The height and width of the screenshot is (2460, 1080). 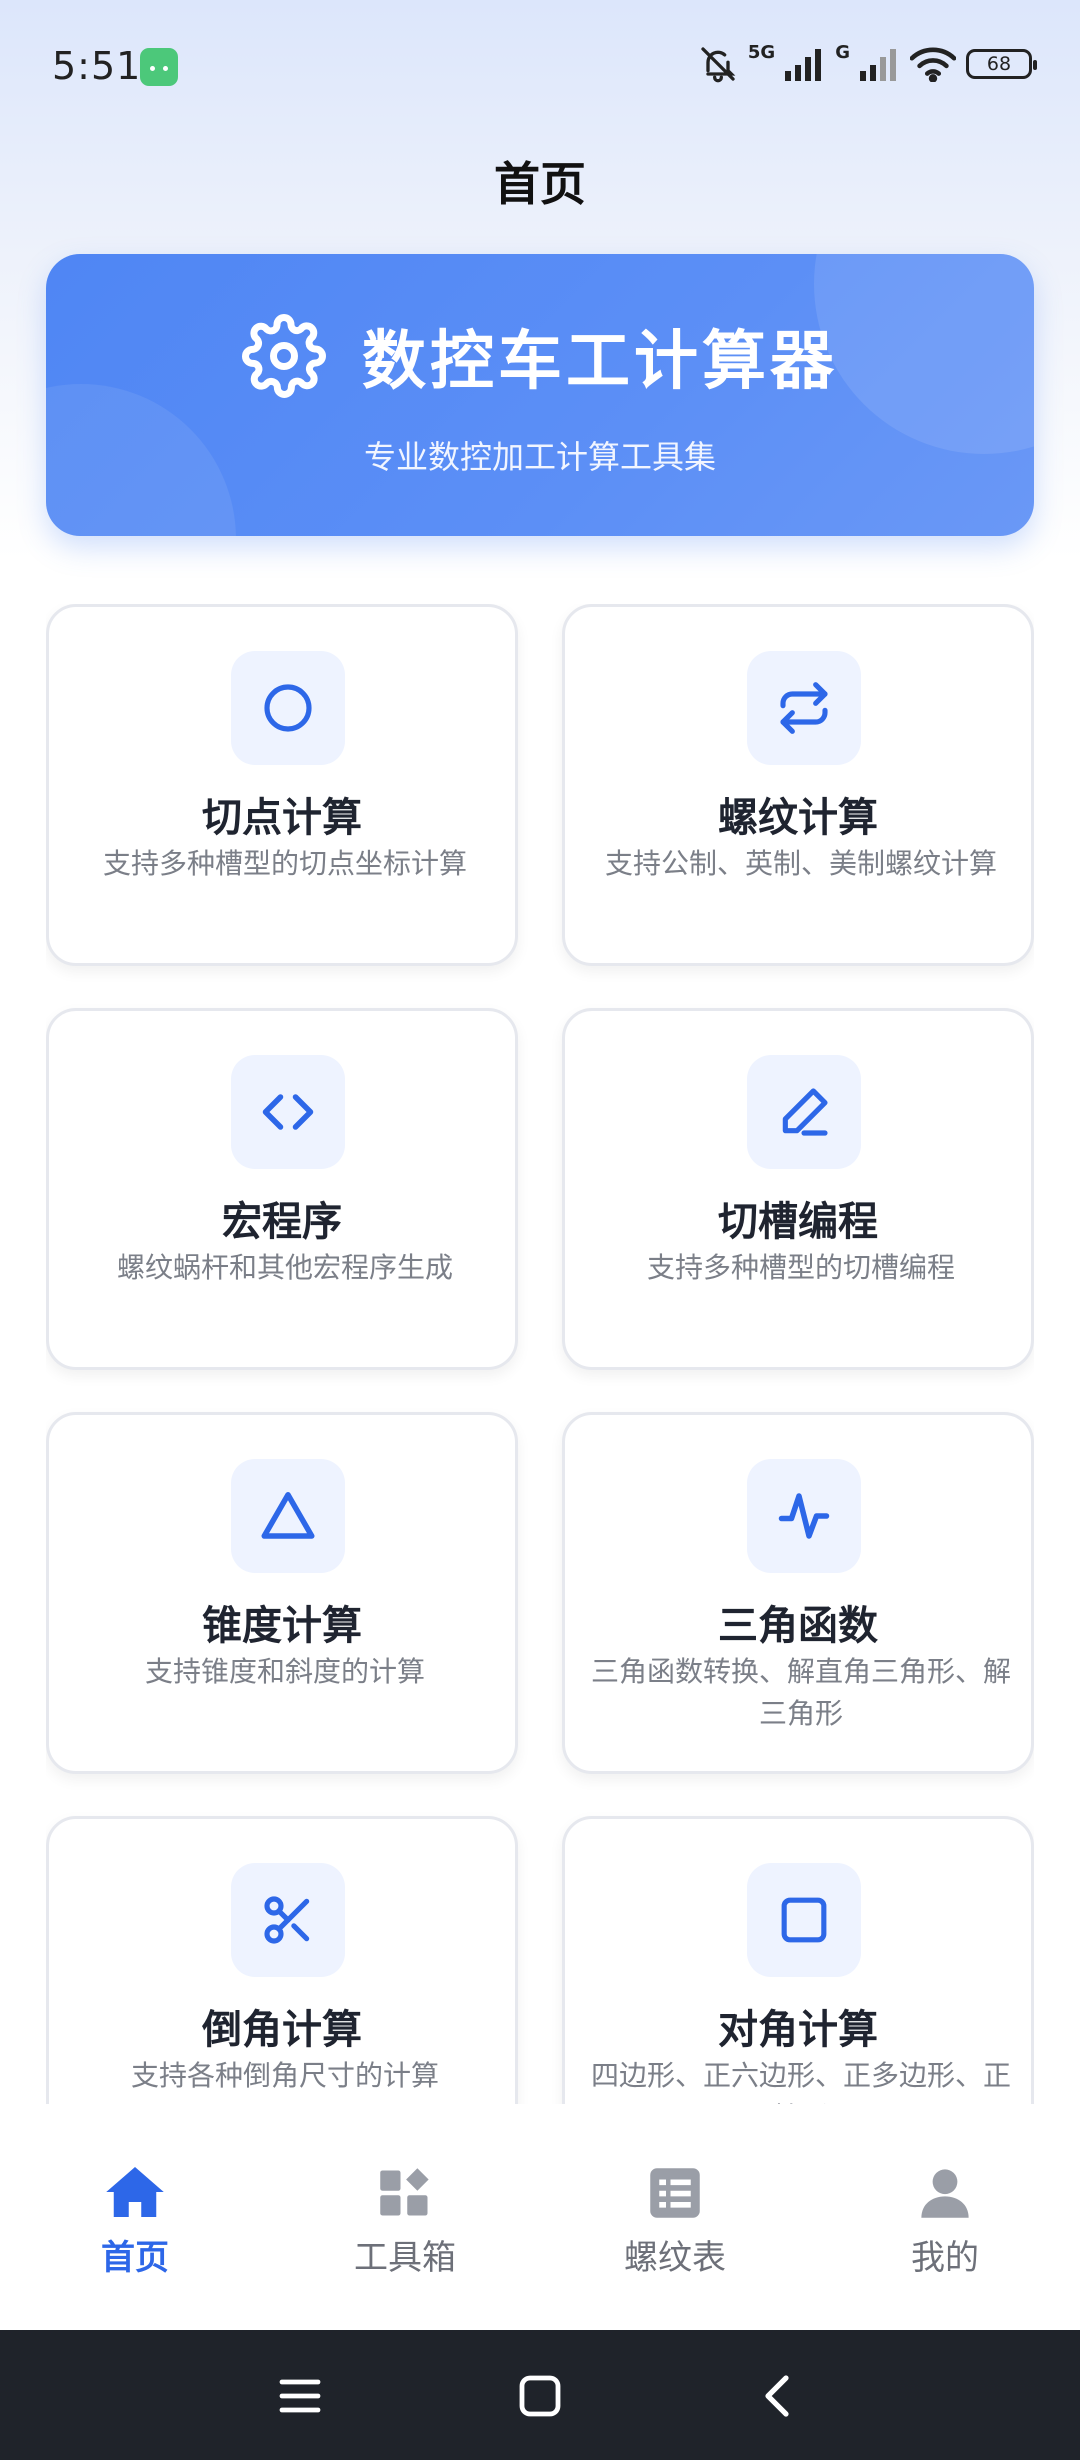 I want to click on banner-head: 数控车工计算器, so click(x=540, y=356).